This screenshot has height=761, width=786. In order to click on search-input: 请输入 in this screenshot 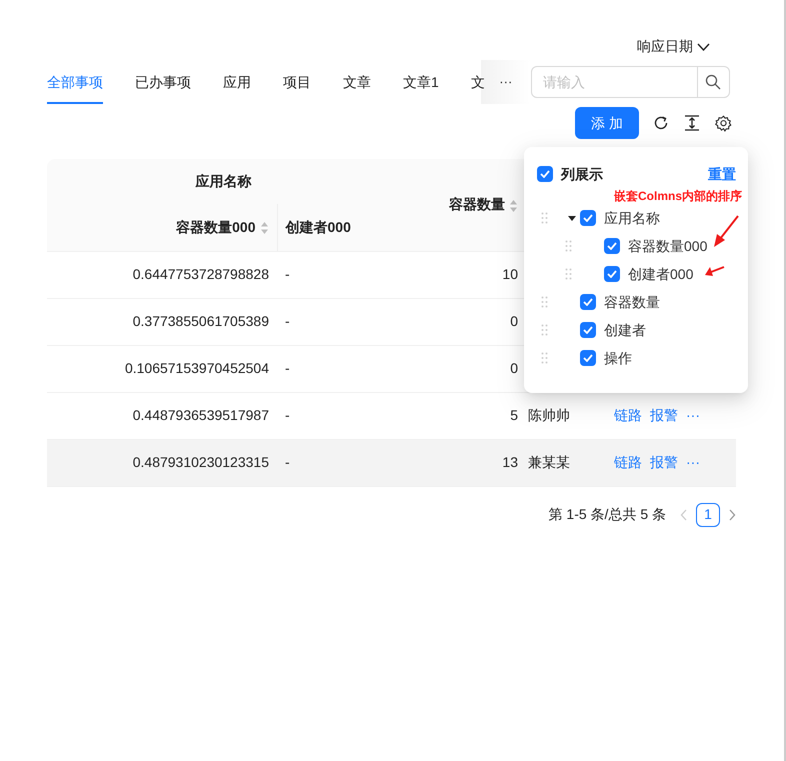, I will do `click(614, 82)`.